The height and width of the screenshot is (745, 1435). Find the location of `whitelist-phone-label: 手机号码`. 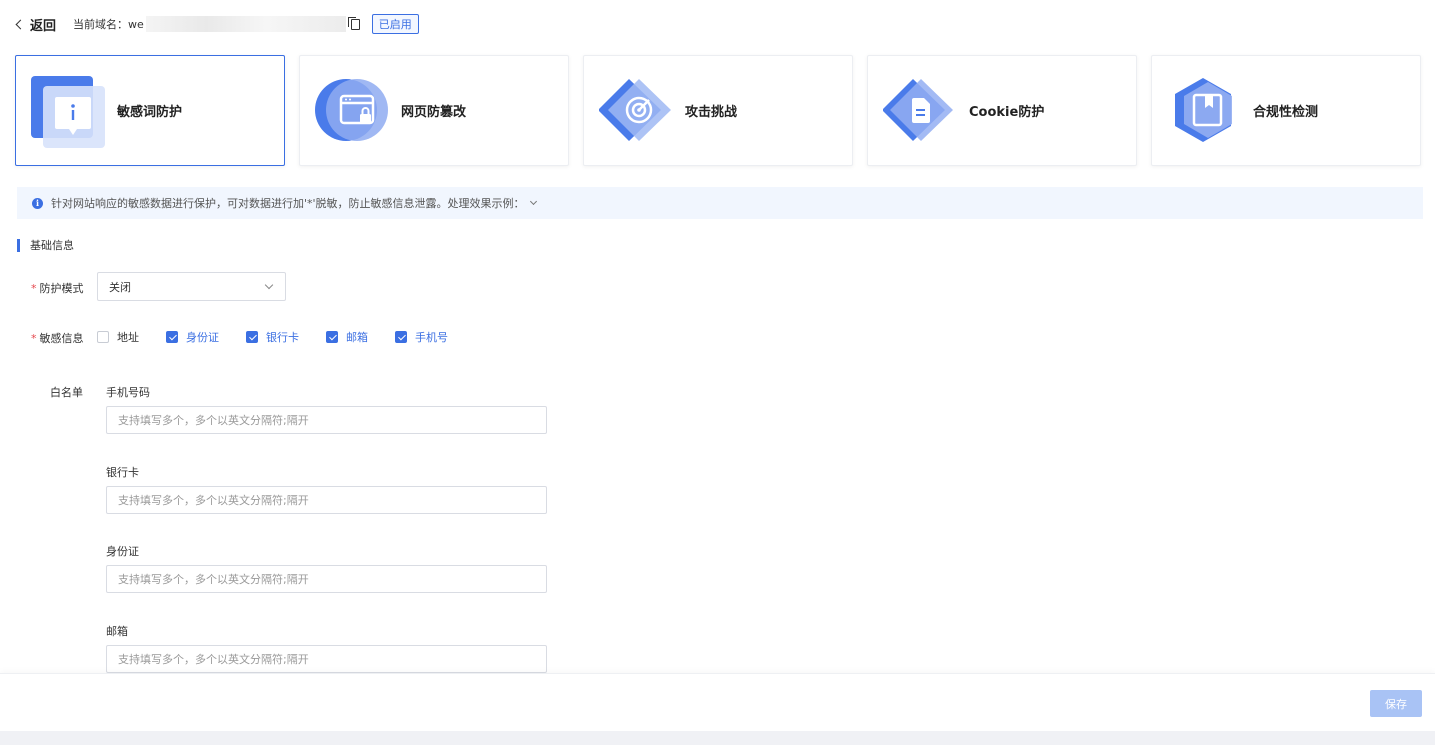

whitelist-phone-label: 手机号码 is located at coordinates (128, 392).